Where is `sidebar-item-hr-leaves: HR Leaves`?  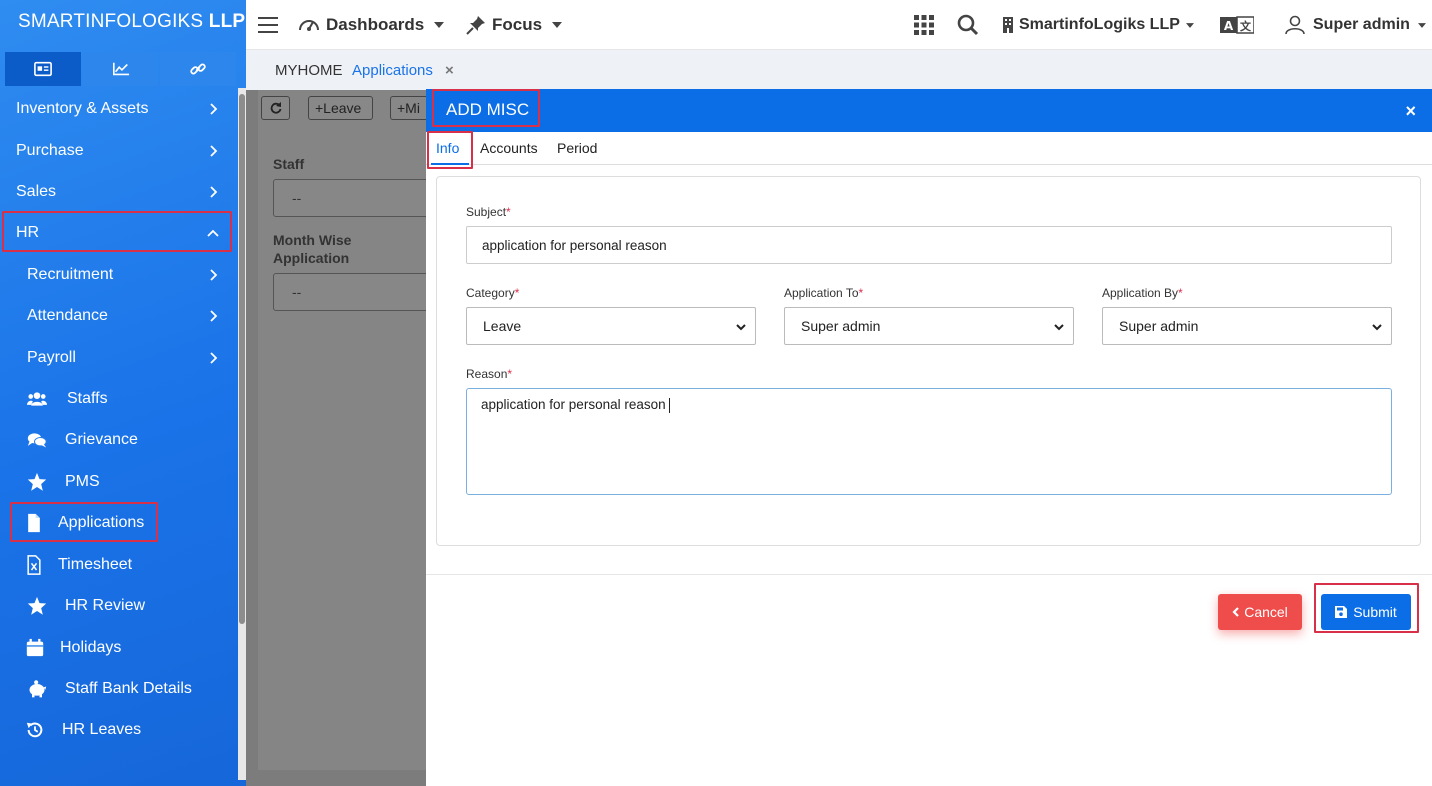 sidebar-item-hr-leaves: HR Leaves is located at coordinates (119, 730).